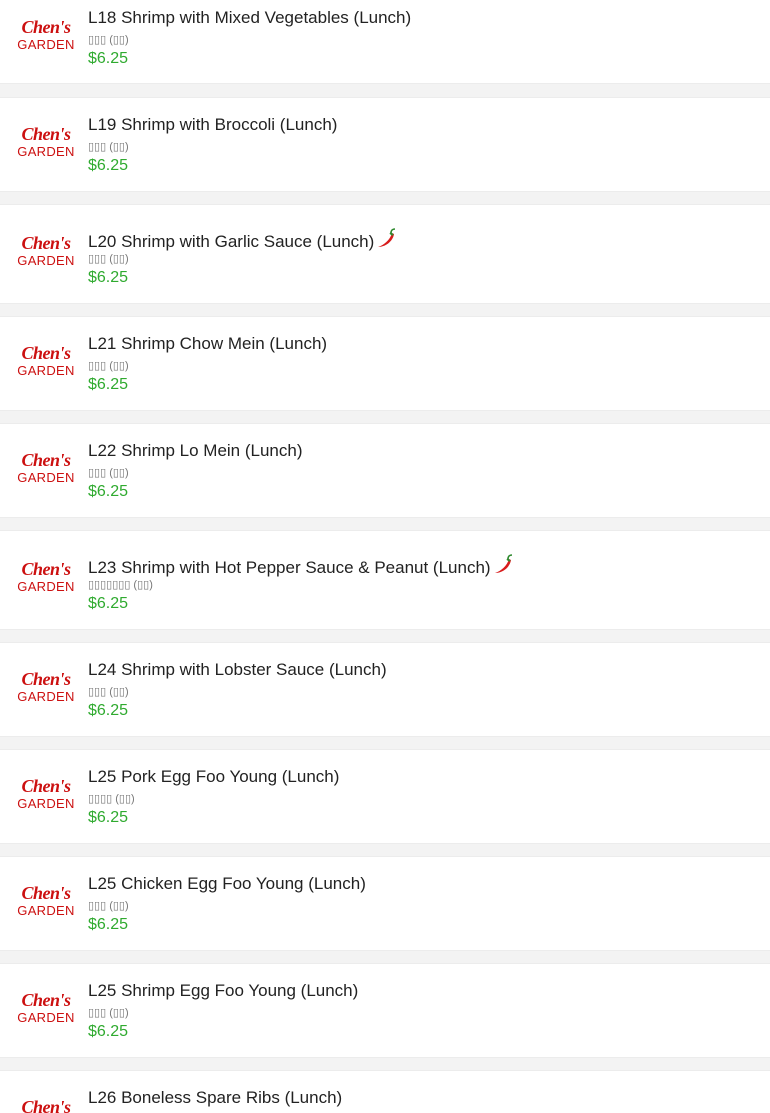 This screenshot has height=1113, width=770. What do you see at coordinates (120, 585) in the screenshot?
I see `menu-item-chinese-name: ▯▯▯▯▯▯▯ (▯▯)` at bounding box center [120, 585].